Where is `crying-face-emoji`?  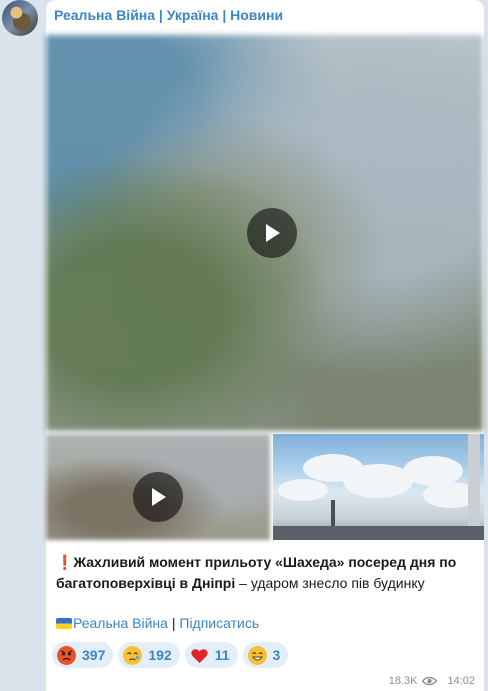 crying-face-emoji is located at coordinates (133, 655).